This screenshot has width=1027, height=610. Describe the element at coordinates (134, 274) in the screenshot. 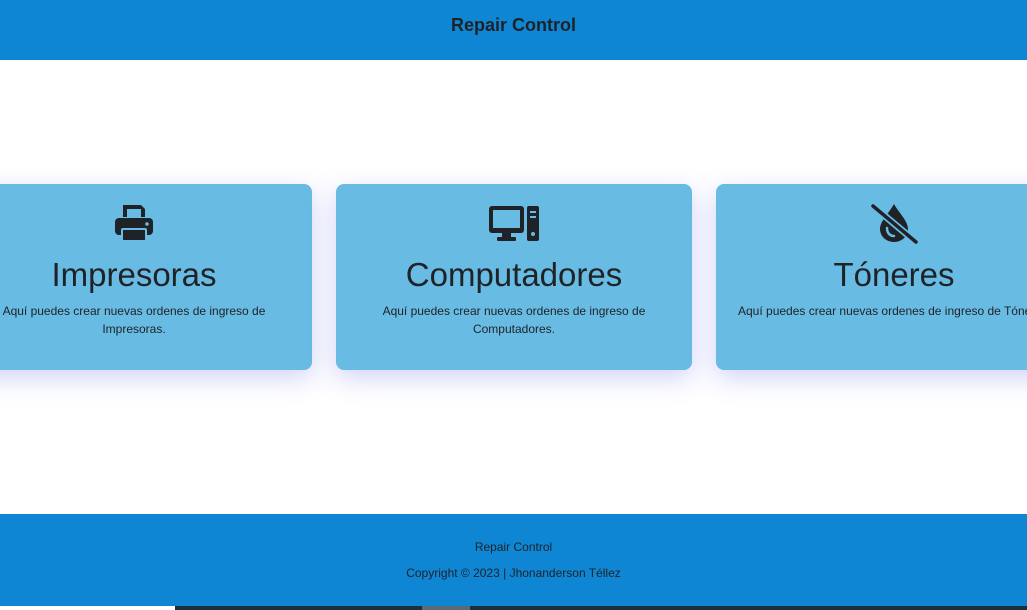

I see `card-title: Impresoras` at that location.